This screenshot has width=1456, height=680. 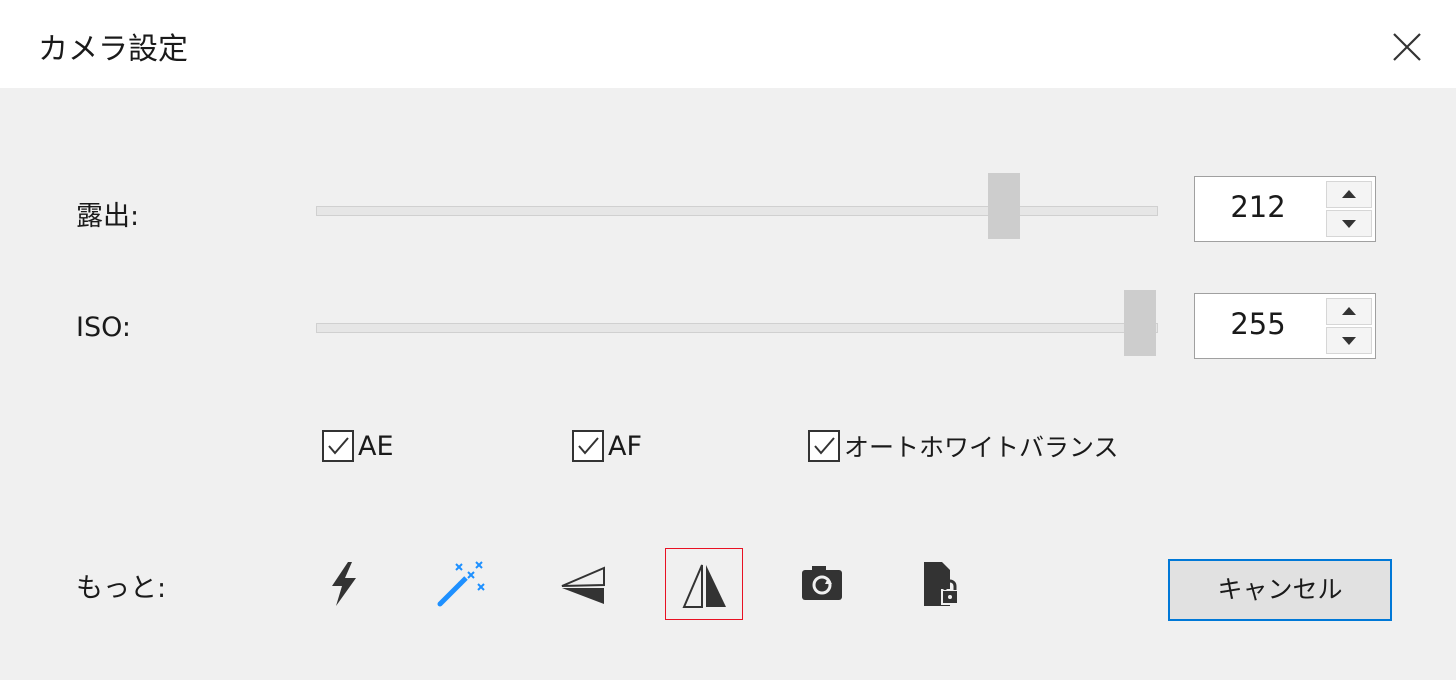 I want to click on flip-horizontal-icon, so click(x=704, y=586).